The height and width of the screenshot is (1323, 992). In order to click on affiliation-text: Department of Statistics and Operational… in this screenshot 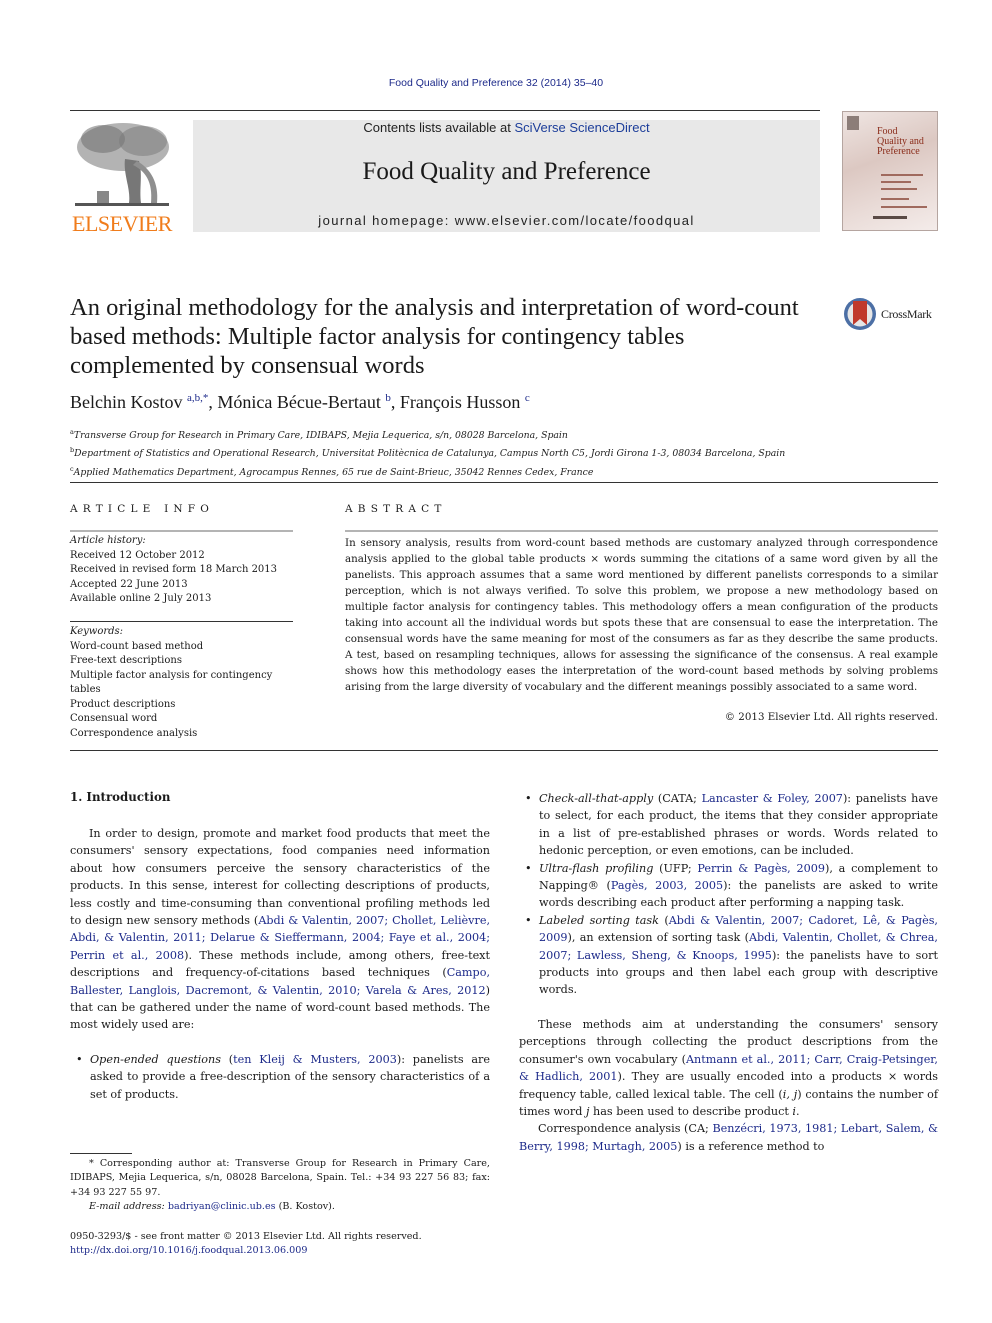, I will do `click(430, 454)`.